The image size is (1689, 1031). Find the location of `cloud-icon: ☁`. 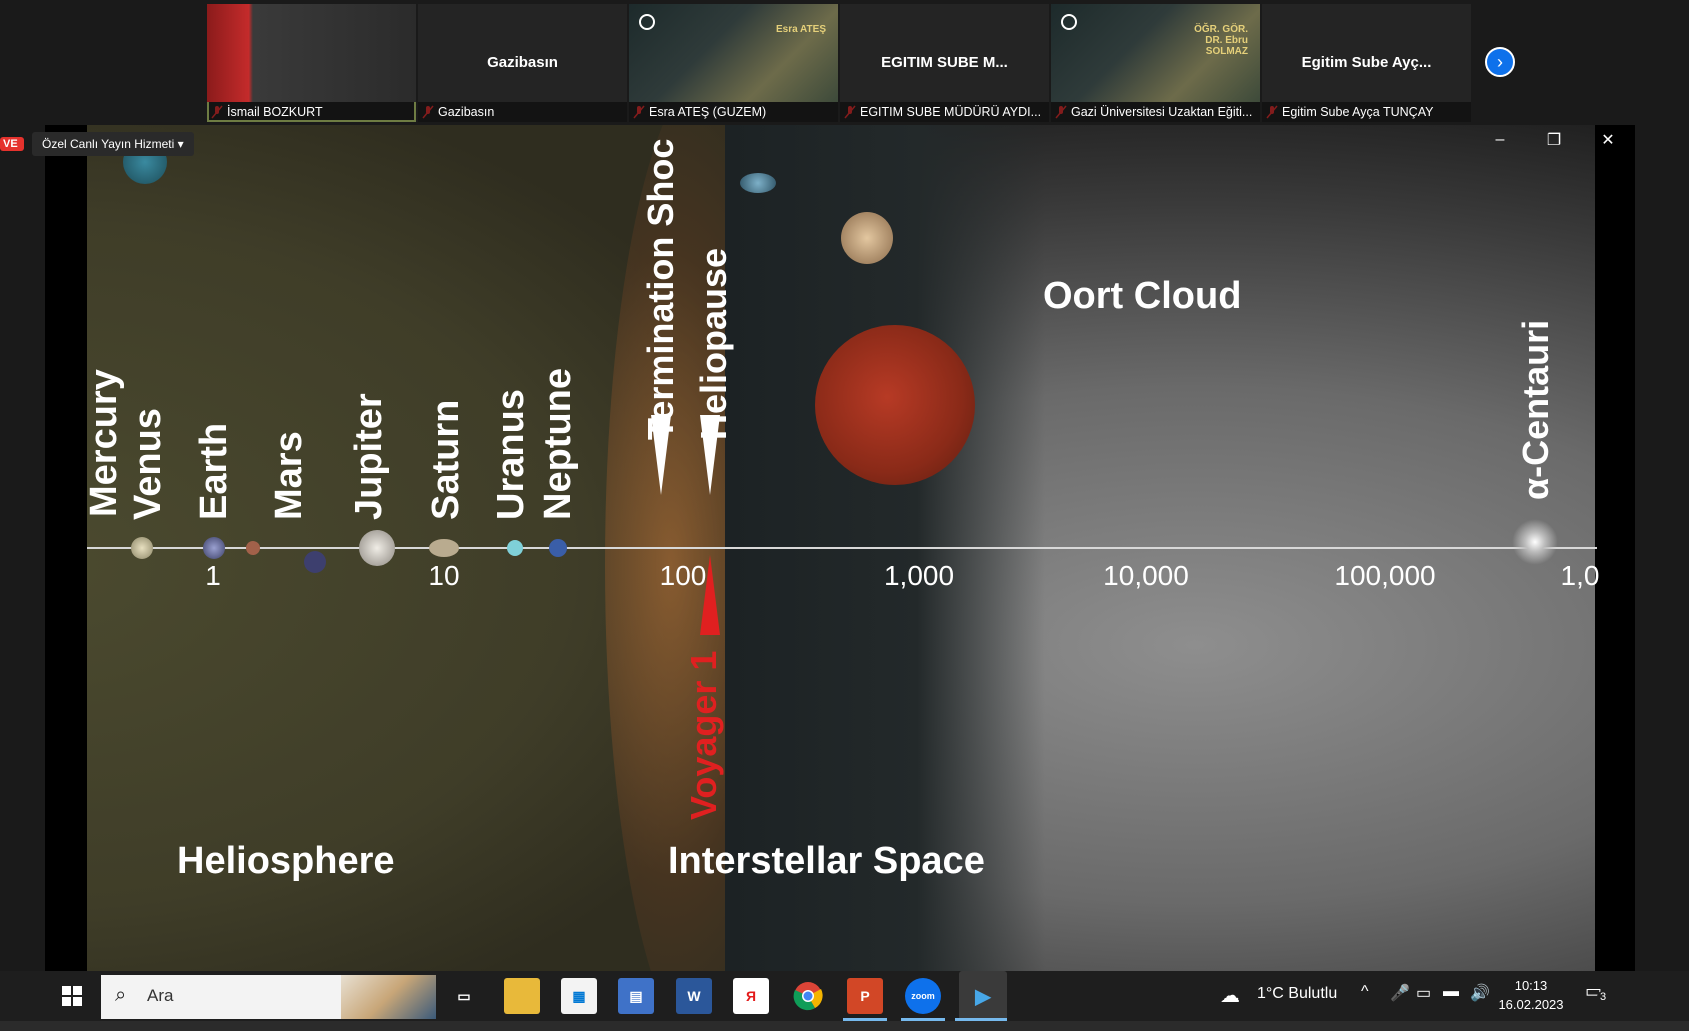

cloud-icon: ☁ is located at coordinates (1230, 996).